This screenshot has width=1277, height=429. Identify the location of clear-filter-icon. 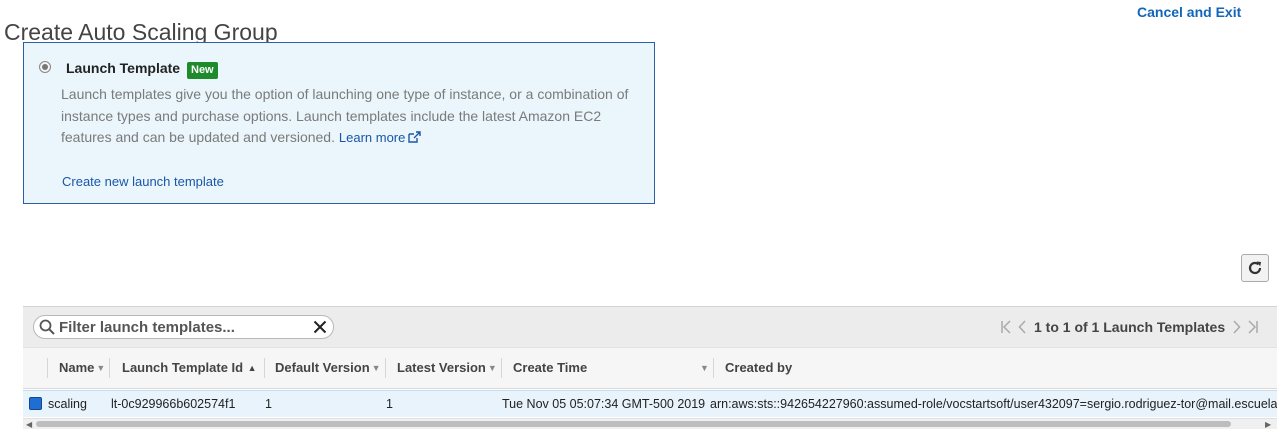
(320, 327).